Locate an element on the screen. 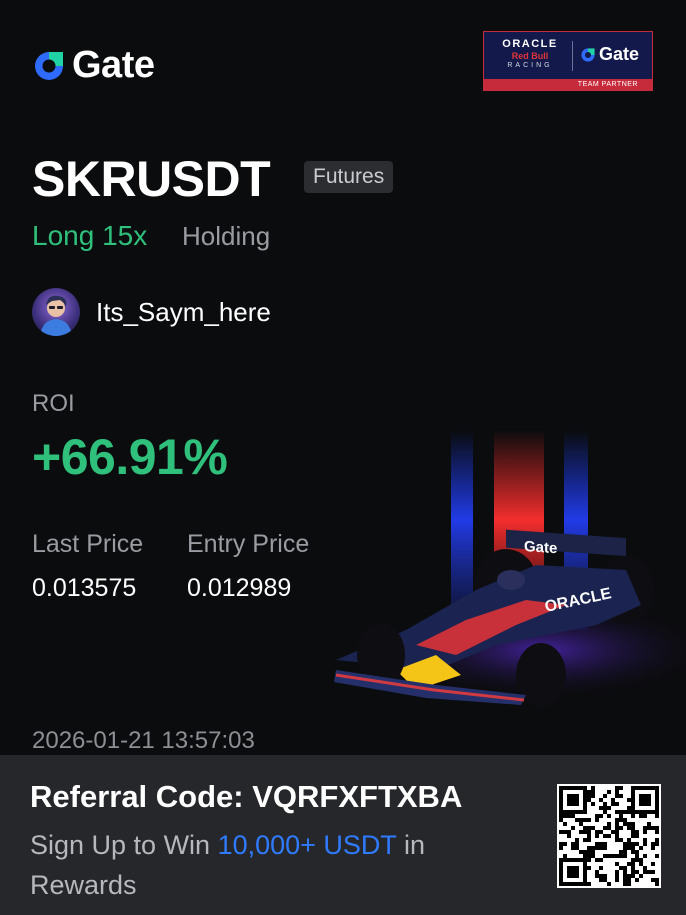 This screenshot has width=686, height=915. gate-logo: Gate is located at coordinates (93, 65).